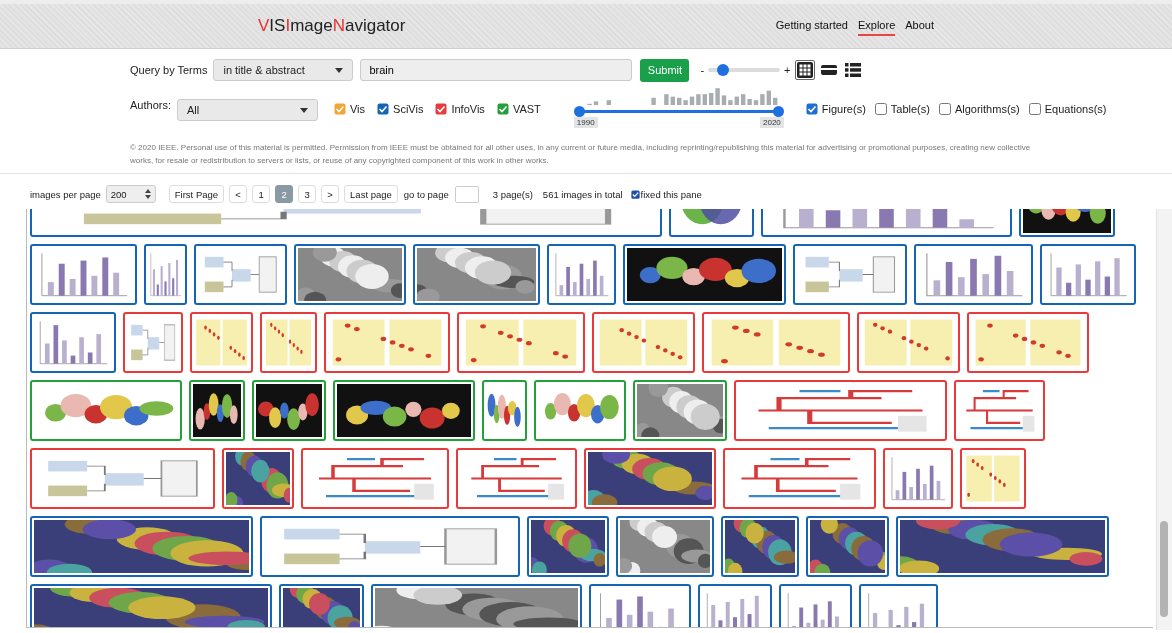  I want to click on first-page-button: First Page, so click(196, 194).